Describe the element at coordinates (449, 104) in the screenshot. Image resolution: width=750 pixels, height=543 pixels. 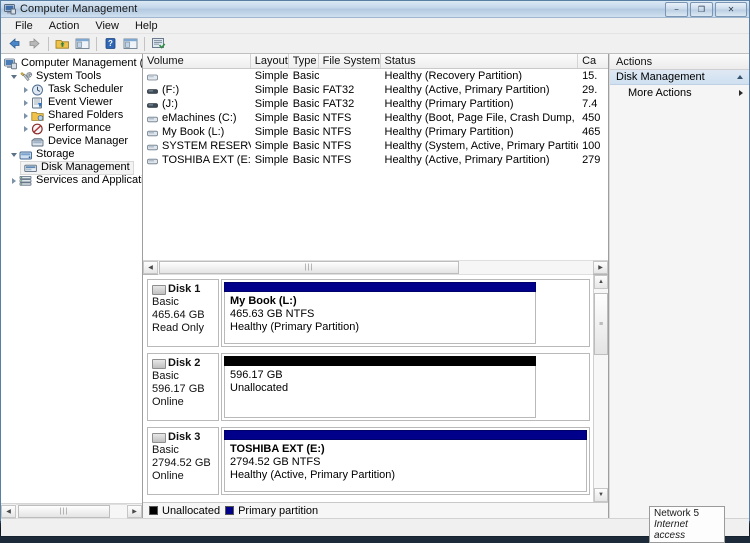
I see `cell-status: Healthy (Primary Partition)` at that location.